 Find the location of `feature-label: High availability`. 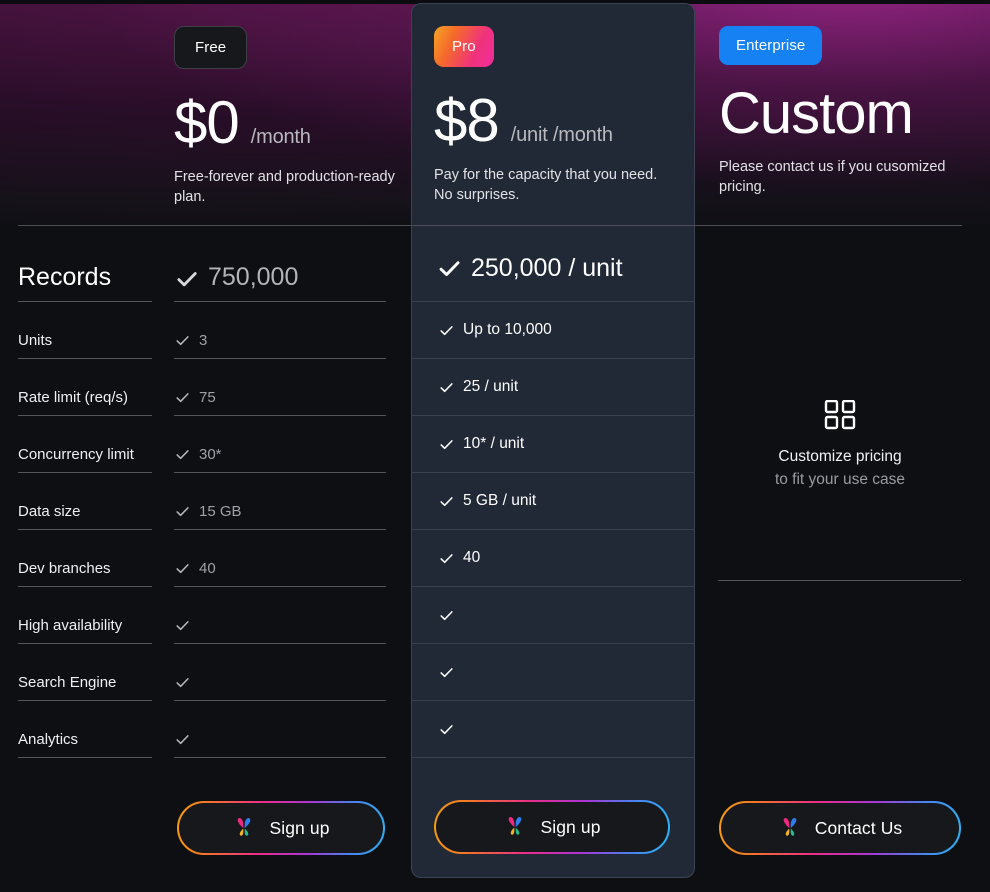

feature-label: High availability is located at coordinates (85, 615).